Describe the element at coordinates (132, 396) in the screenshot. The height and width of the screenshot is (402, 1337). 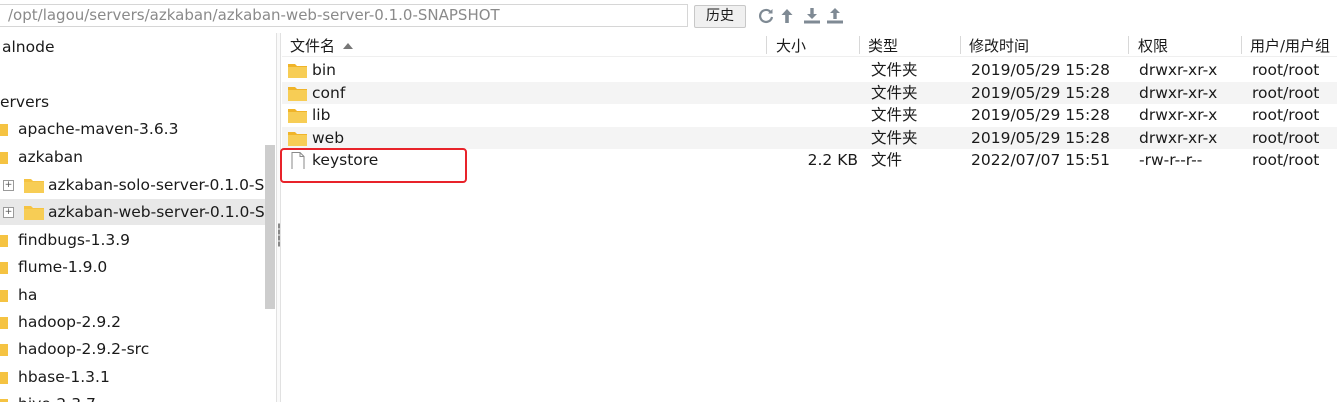
I see `tree-item: hive-2.3.7` at that location.